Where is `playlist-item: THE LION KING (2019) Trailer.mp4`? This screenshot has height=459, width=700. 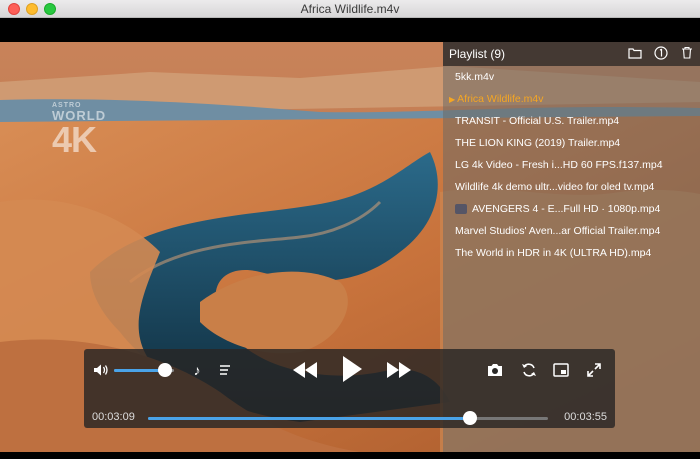 playlist-item: THE LION KING (2019) Trailer.mp4 is located at coordinates (571, 143).